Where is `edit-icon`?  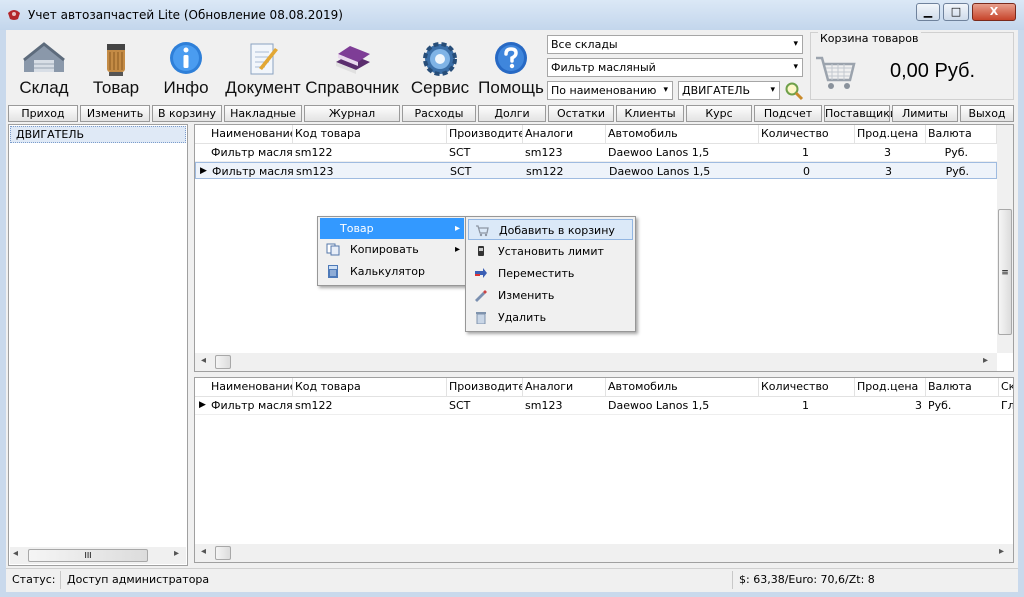 edit-icon is located at coordinates (481, 296).